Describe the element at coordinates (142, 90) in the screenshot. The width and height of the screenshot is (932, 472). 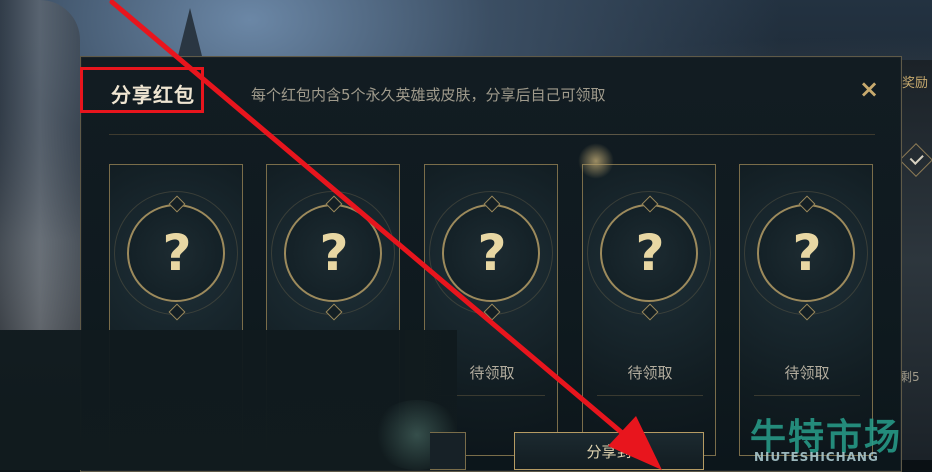
I see `title-highlight-box` at that location.